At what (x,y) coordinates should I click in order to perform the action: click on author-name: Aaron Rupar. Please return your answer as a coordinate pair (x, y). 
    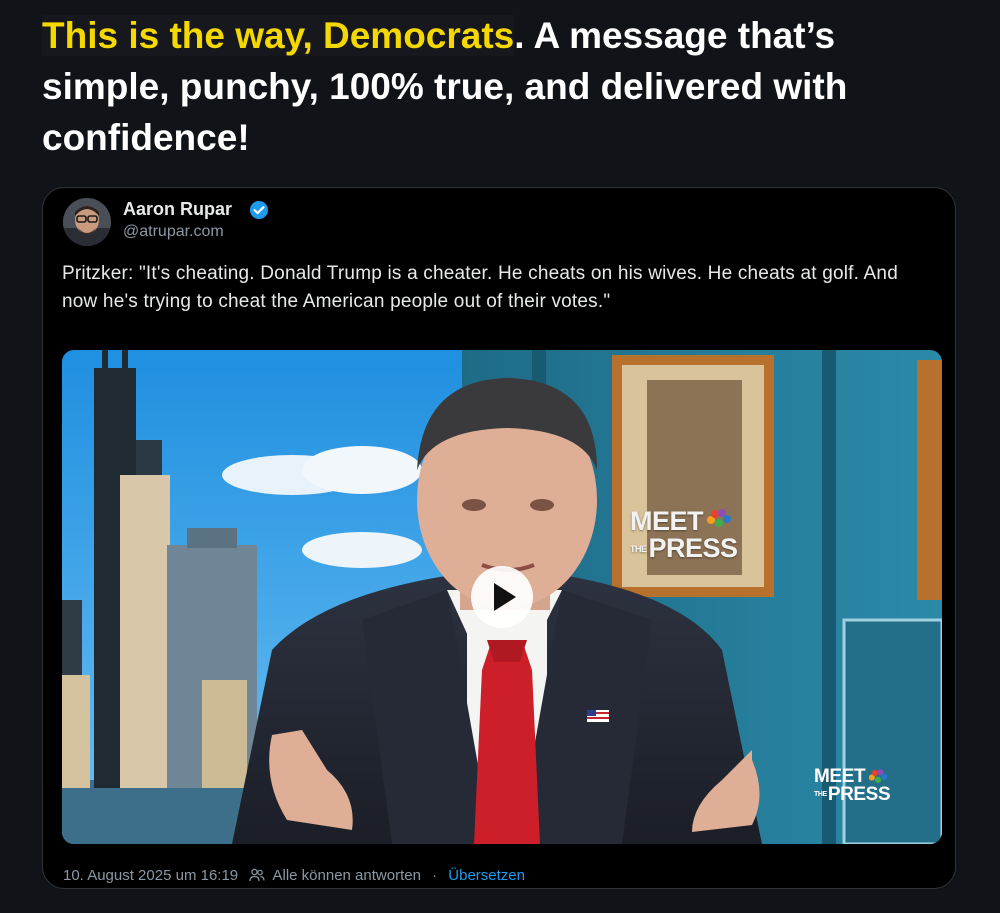
    Looking at the image, I should click on (177, 209).